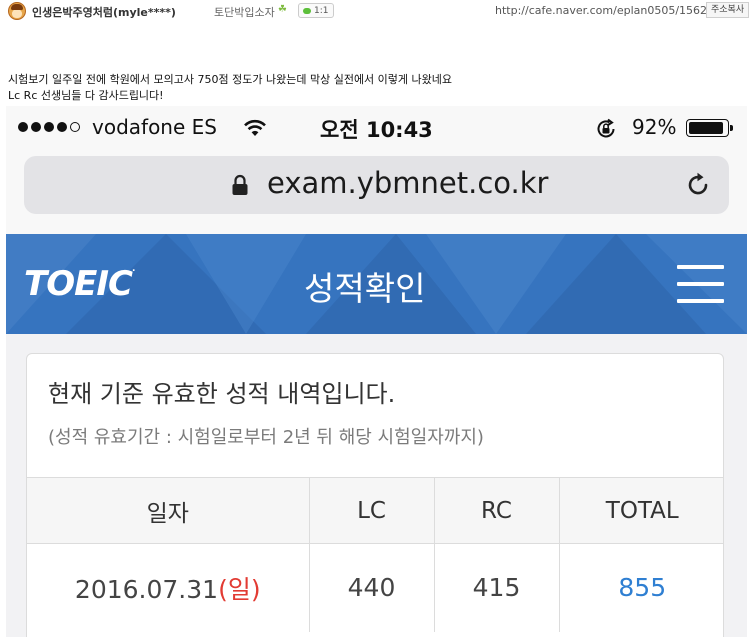  Describe the element at coordinates (240, 184) in the screenshot. I see `padlock-icon` at that location.